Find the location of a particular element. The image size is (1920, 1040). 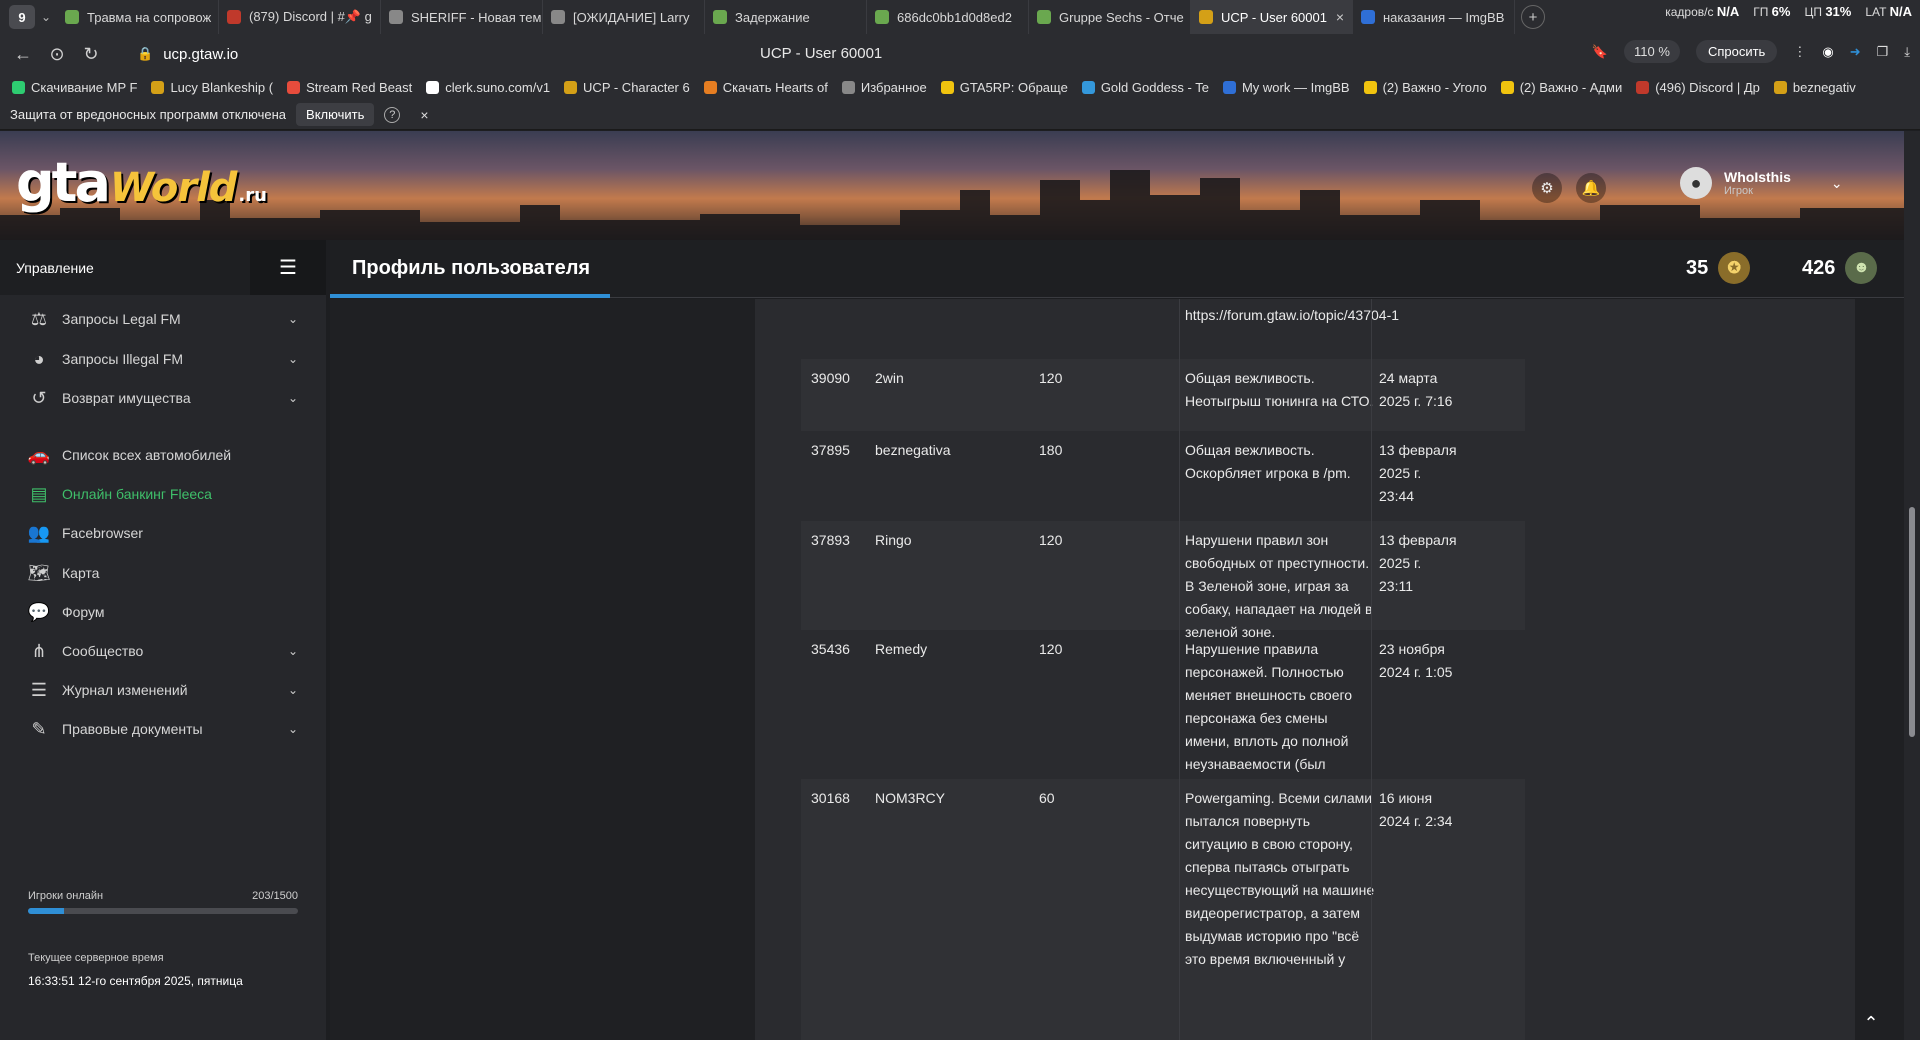

enable-protection-button: Включить is located at coordinates (335, 114).